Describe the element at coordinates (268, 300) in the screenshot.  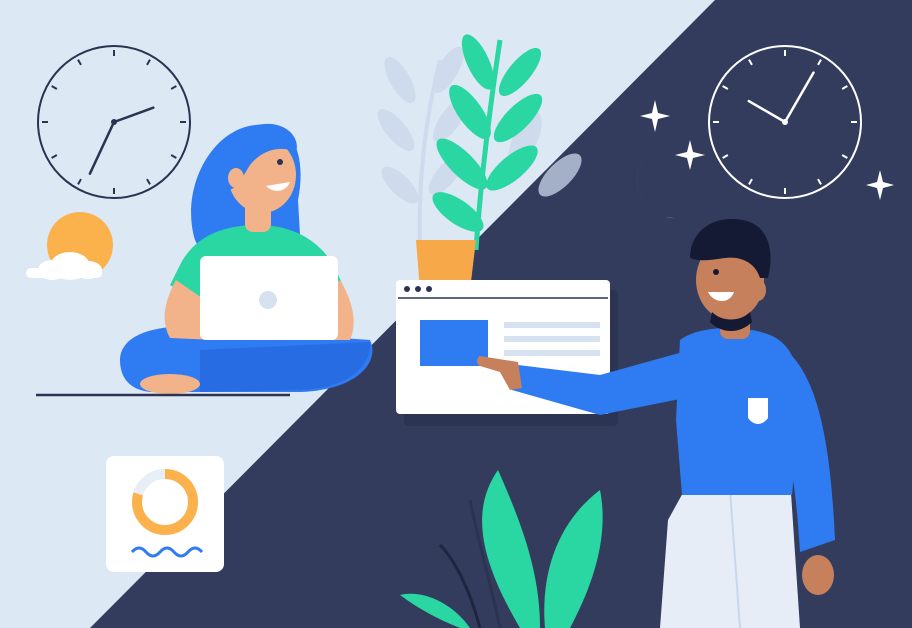
I see `laptop-logo-icon` at that location.